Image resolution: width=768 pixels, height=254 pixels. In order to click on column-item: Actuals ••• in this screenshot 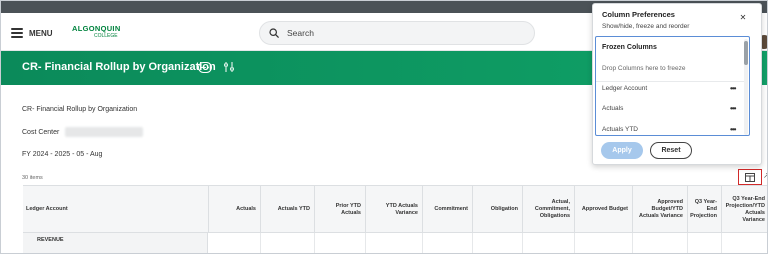, I will do `click(671, 110)`.